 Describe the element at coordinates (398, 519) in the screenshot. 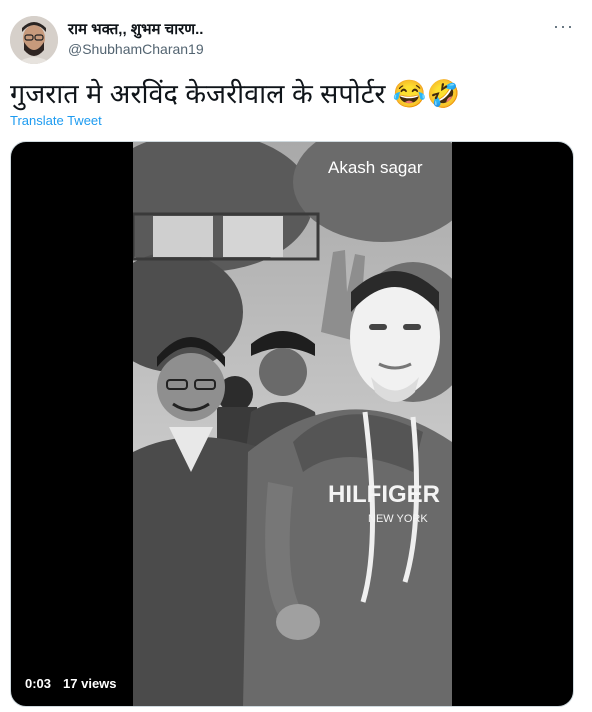

I see `sweater-subtext: NEW YORK` at that location.